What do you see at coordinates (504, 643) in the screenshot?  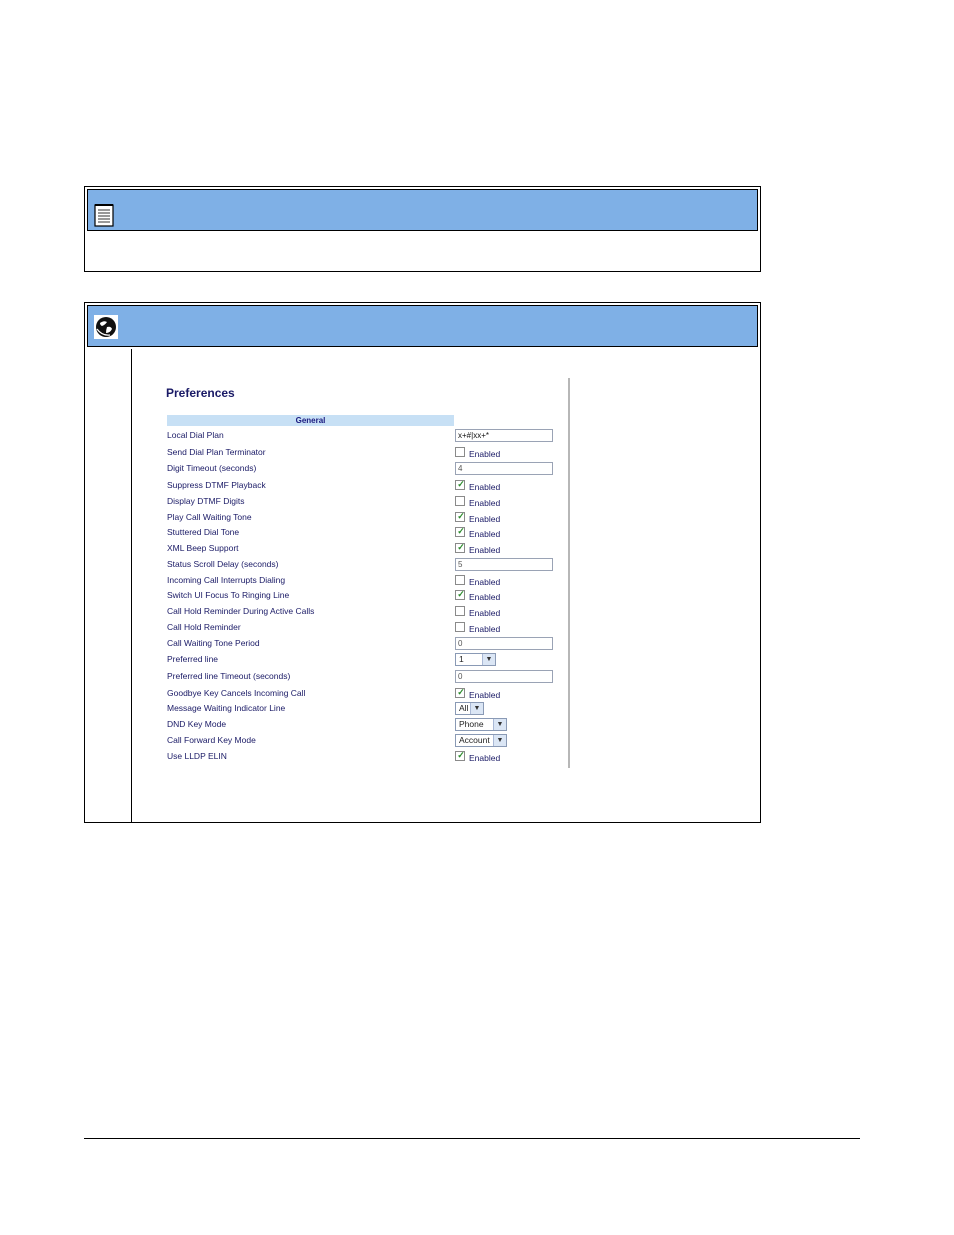 I see `call-waiting-tone-period-input: 0` at bounding box center [504, 643].